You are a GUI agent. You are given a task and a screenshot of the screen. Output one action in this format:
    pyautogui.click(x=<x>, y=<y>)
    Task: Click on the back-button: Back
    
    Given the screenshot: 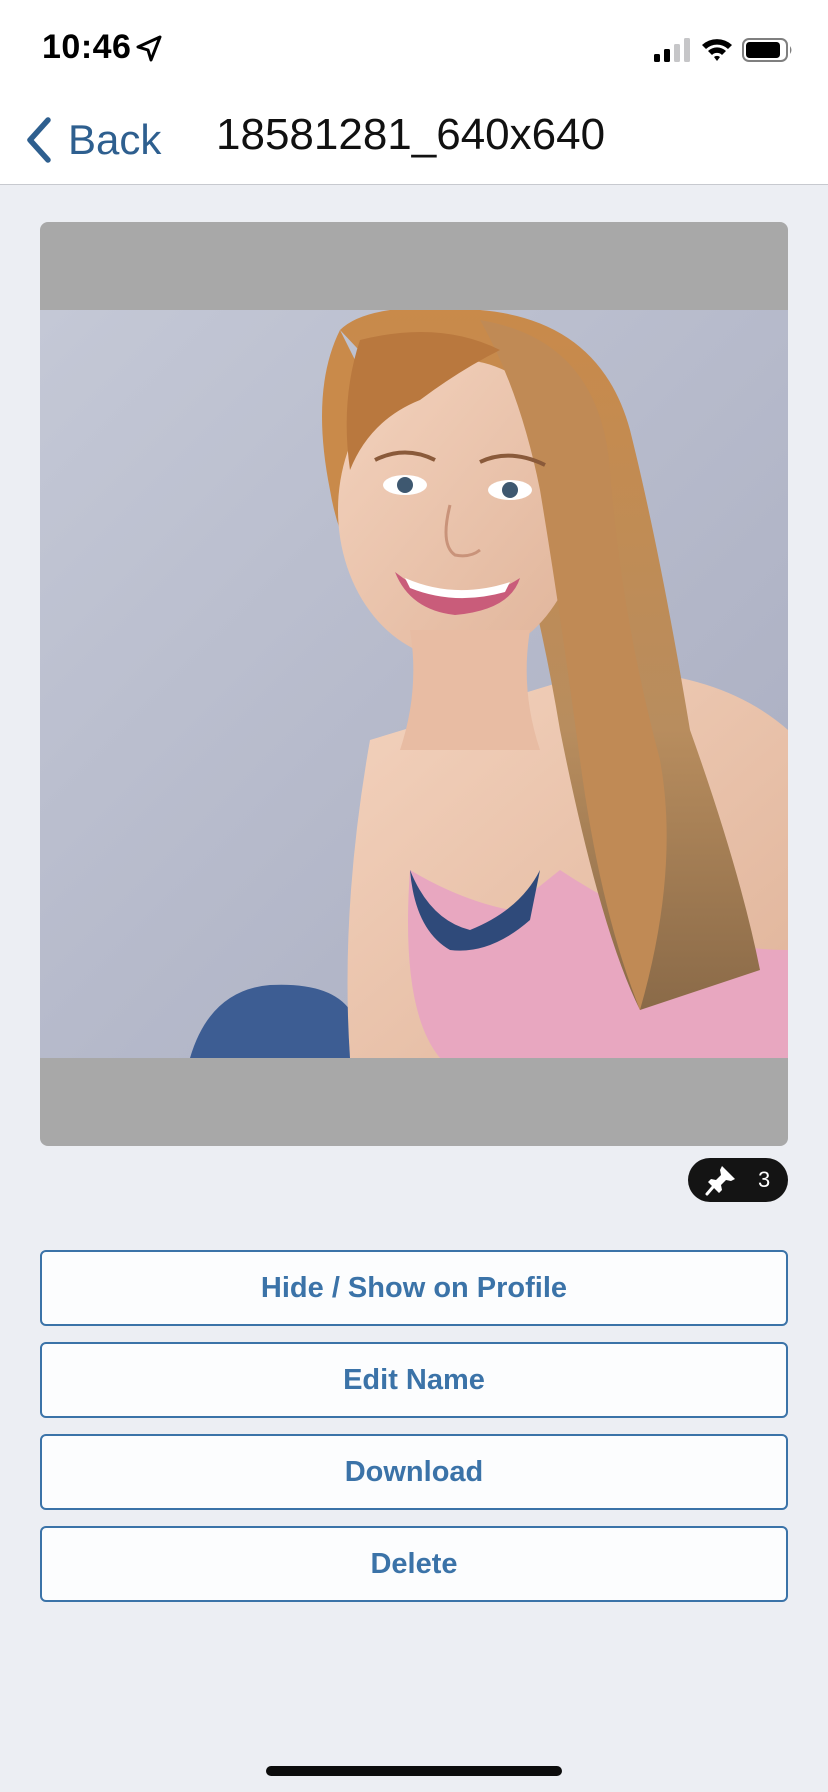 What is the action you would take?
    pyautogui.click(x=92, y=140)
    